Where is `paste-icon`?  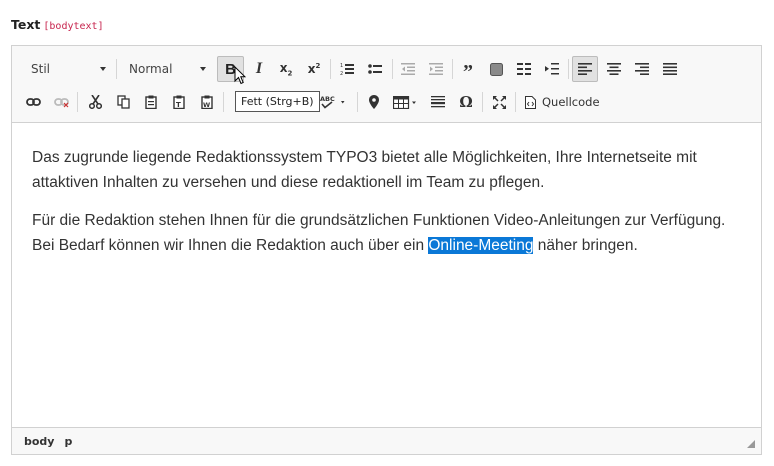
paste-icon is located at coordinates (151, 102).